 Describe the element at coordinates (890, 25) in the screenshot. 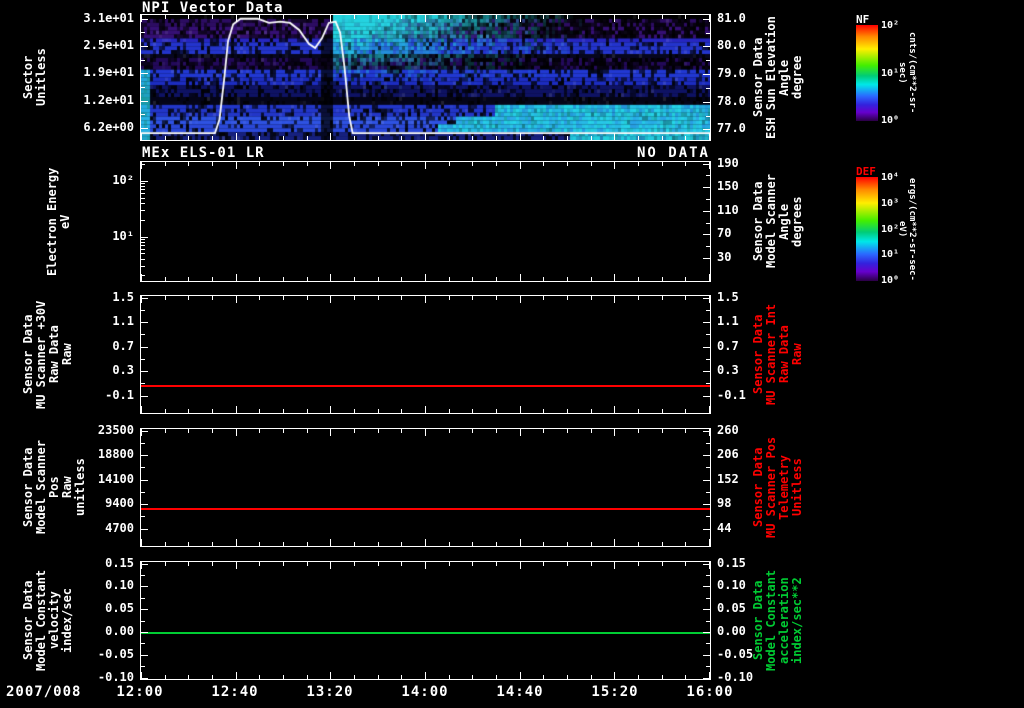

I see `colorbar-tick-label: 10²` at that location.